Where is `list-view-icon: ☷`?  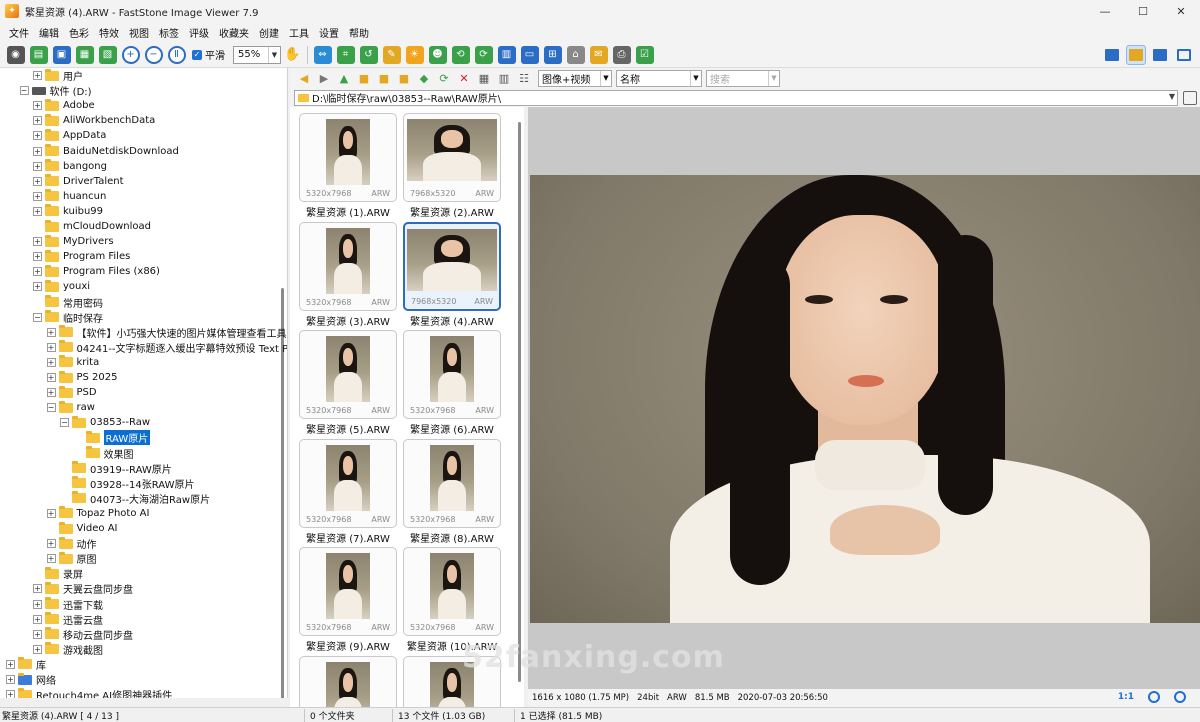 list-view-icon: ☷ is located at coordinates (524, 78).